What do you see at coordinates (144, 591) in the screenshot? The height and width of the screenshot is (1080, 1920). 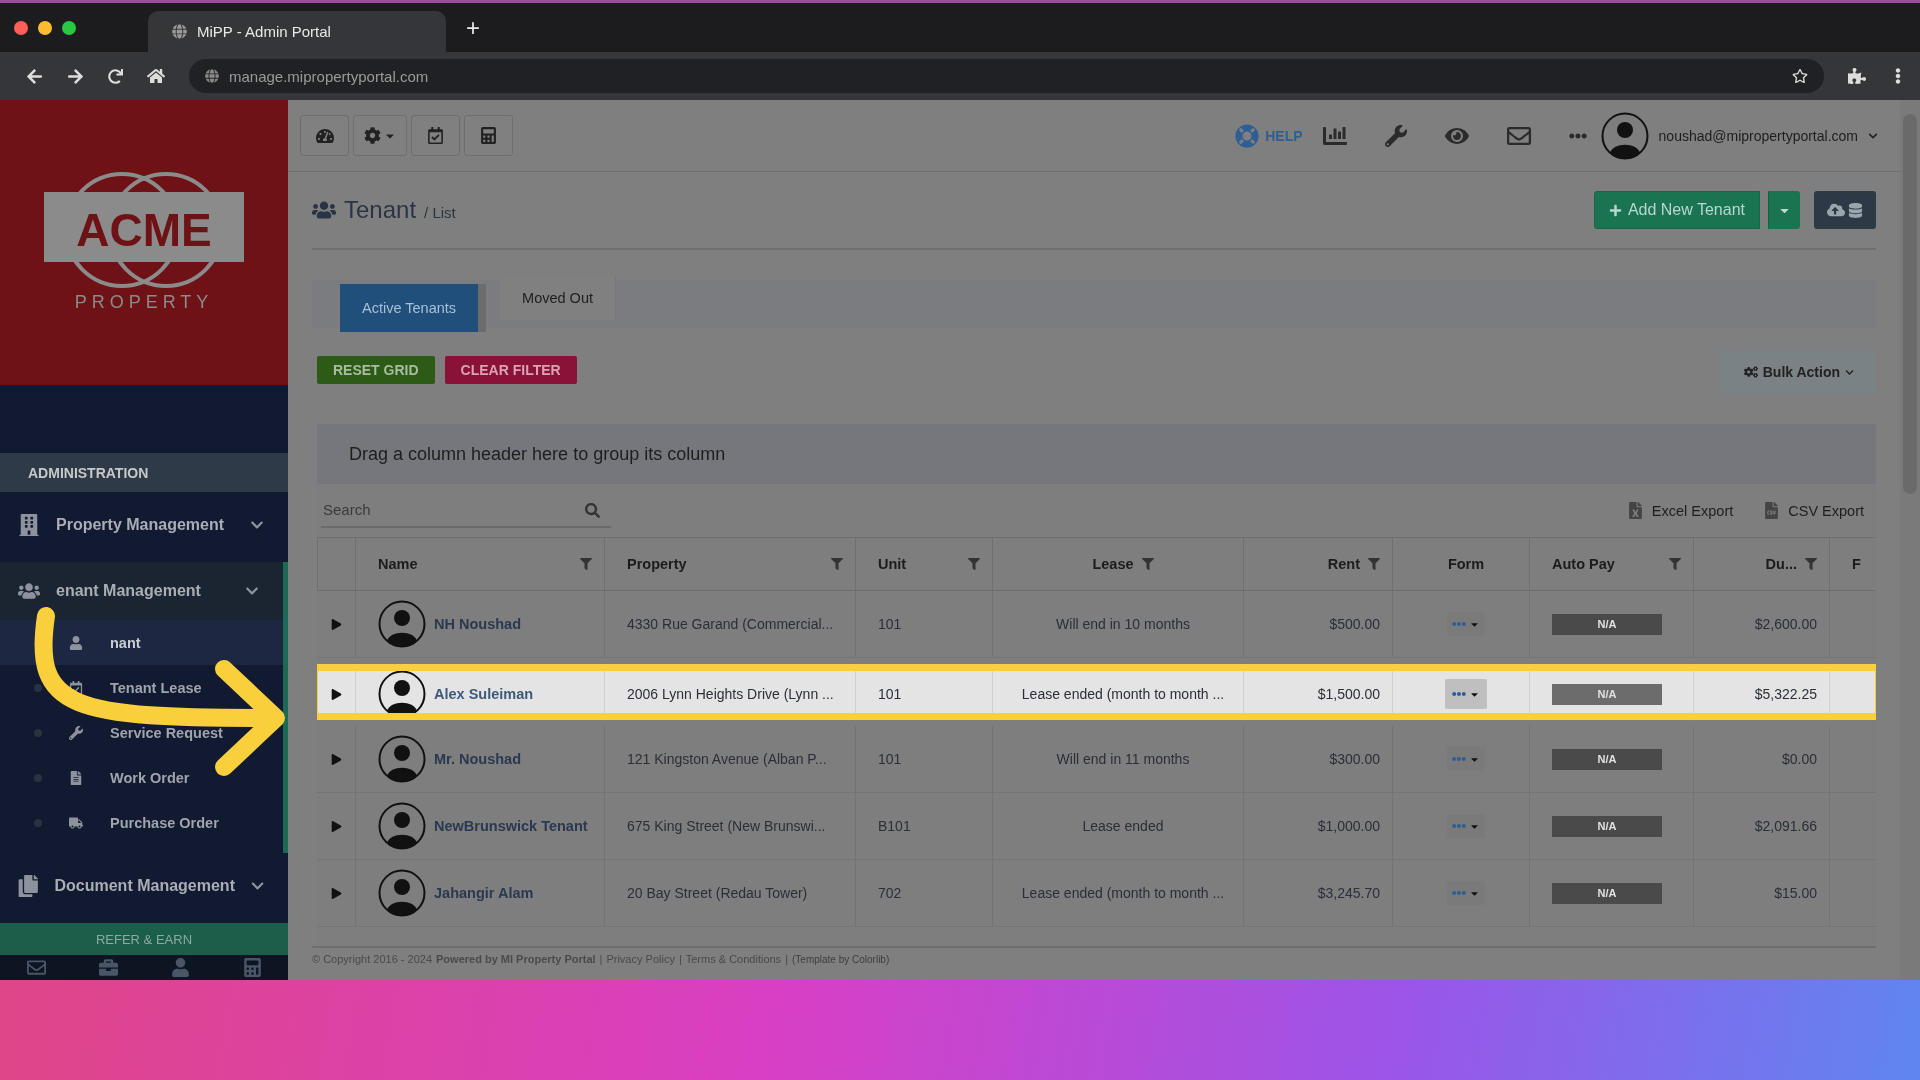 I see `nav-item: enant Management` at bounding box center [144, 591].